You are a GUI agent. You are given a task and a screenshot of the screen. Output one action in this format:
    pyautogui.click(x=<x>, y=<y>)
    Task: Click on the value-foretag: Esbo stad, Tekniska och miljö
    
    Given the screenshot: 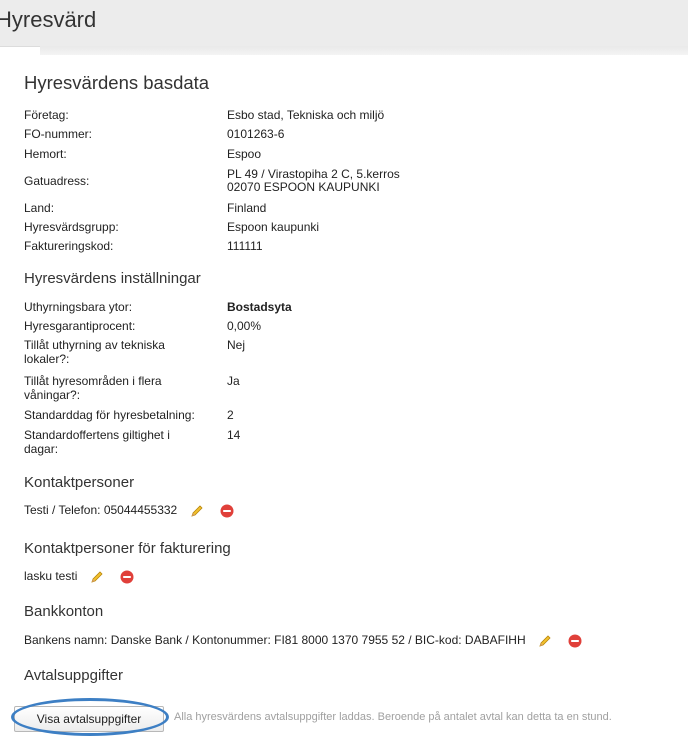 What is the action you would take?
    pyautogui.click(x=306, y=115)
    